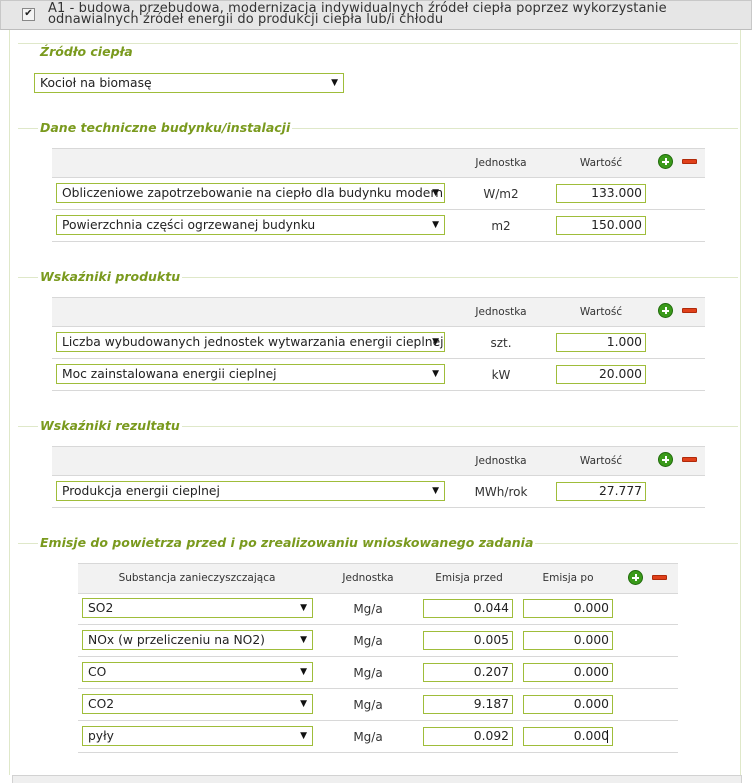 This screenshot has height=783, width=754. I want to click on result-col-value: Wartość, so click(601, 461).